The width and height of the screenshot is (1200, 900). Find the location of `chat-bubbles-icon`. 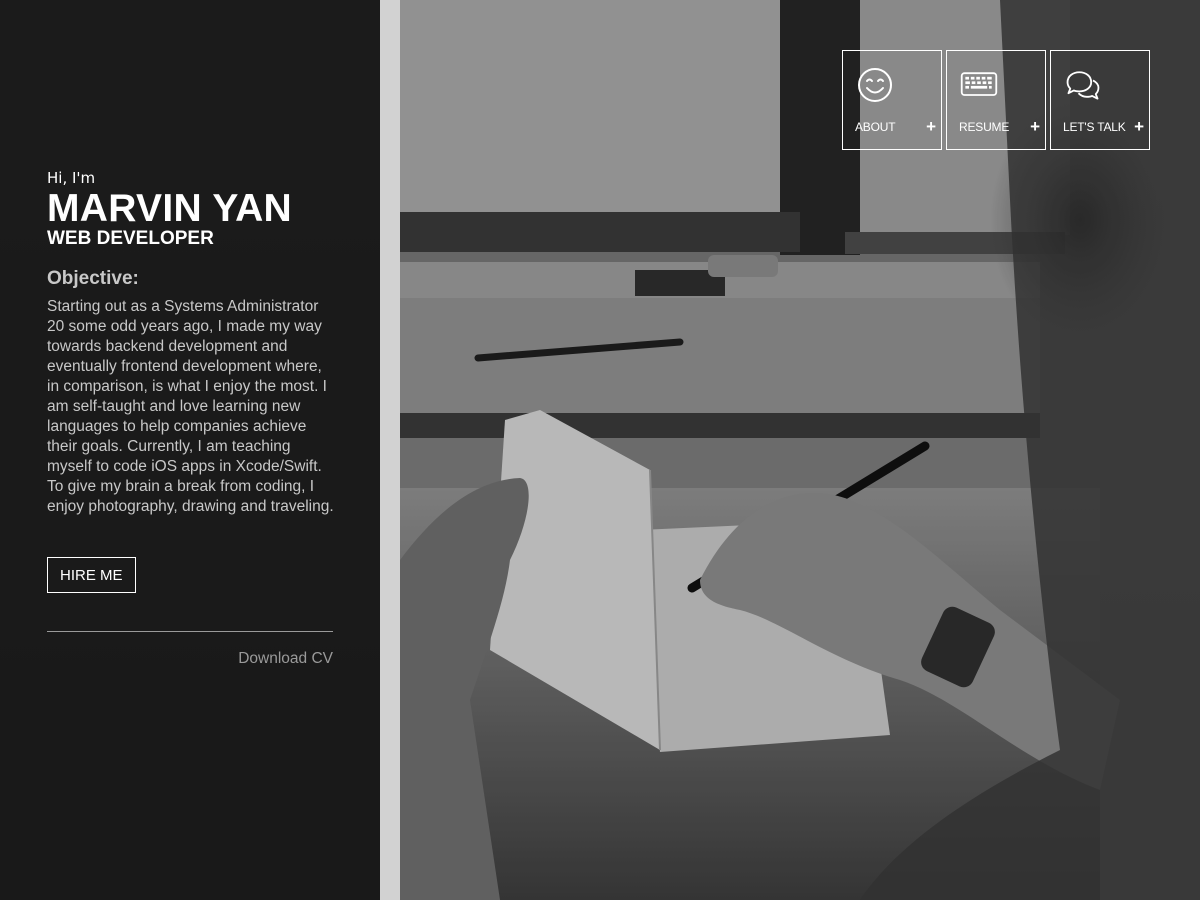

chat-bubbles-icon is located at coordinates (1083, 85).